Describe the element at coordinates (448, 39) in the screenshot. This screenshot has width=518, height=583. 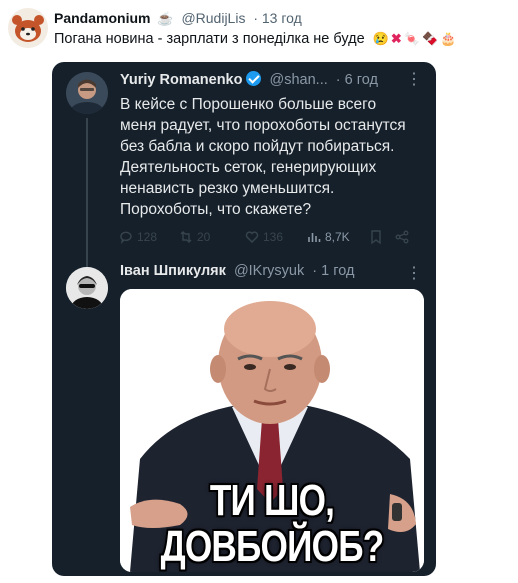
I see `cake-icon: 🎂` at that location.